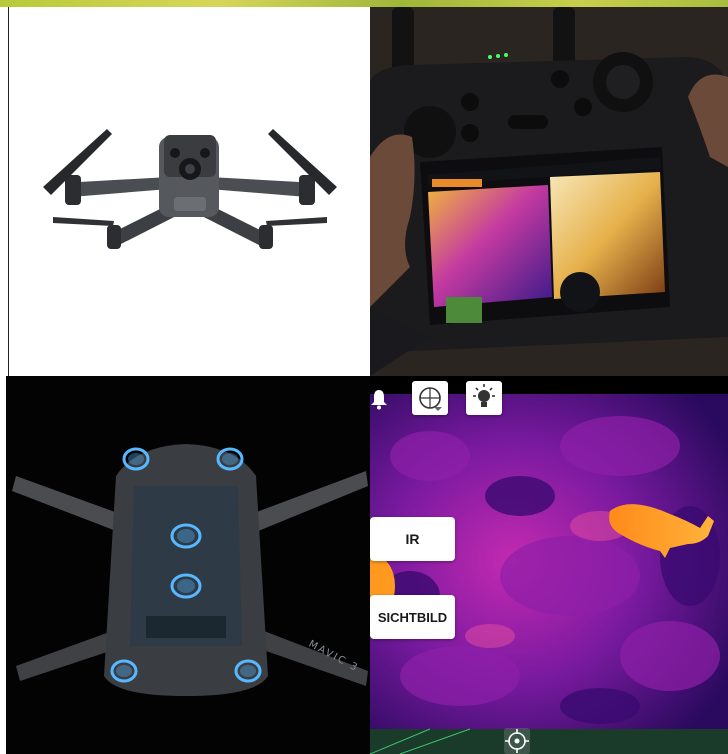 The width and height of the screenshot is (728, 754). I want to click on crosshair-icon, so click(517, 741).